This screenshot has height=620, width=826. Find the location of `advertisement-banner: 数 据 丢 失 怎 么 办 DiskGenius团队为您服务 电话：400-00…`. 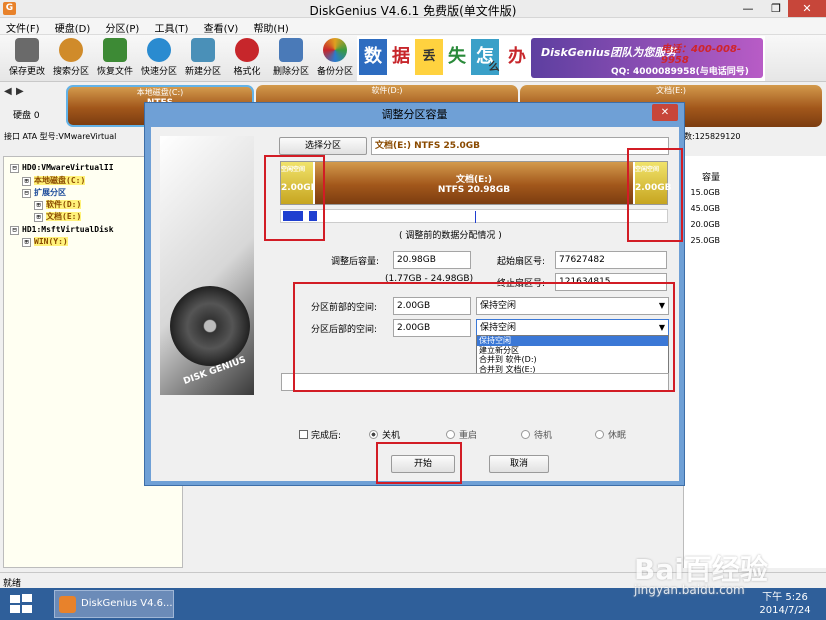

advertisement-banner: 数 据 丢 失 怎 么 办 DiskGenius团队为您服务 电话：400-00… is located at coordinates (561, 58).